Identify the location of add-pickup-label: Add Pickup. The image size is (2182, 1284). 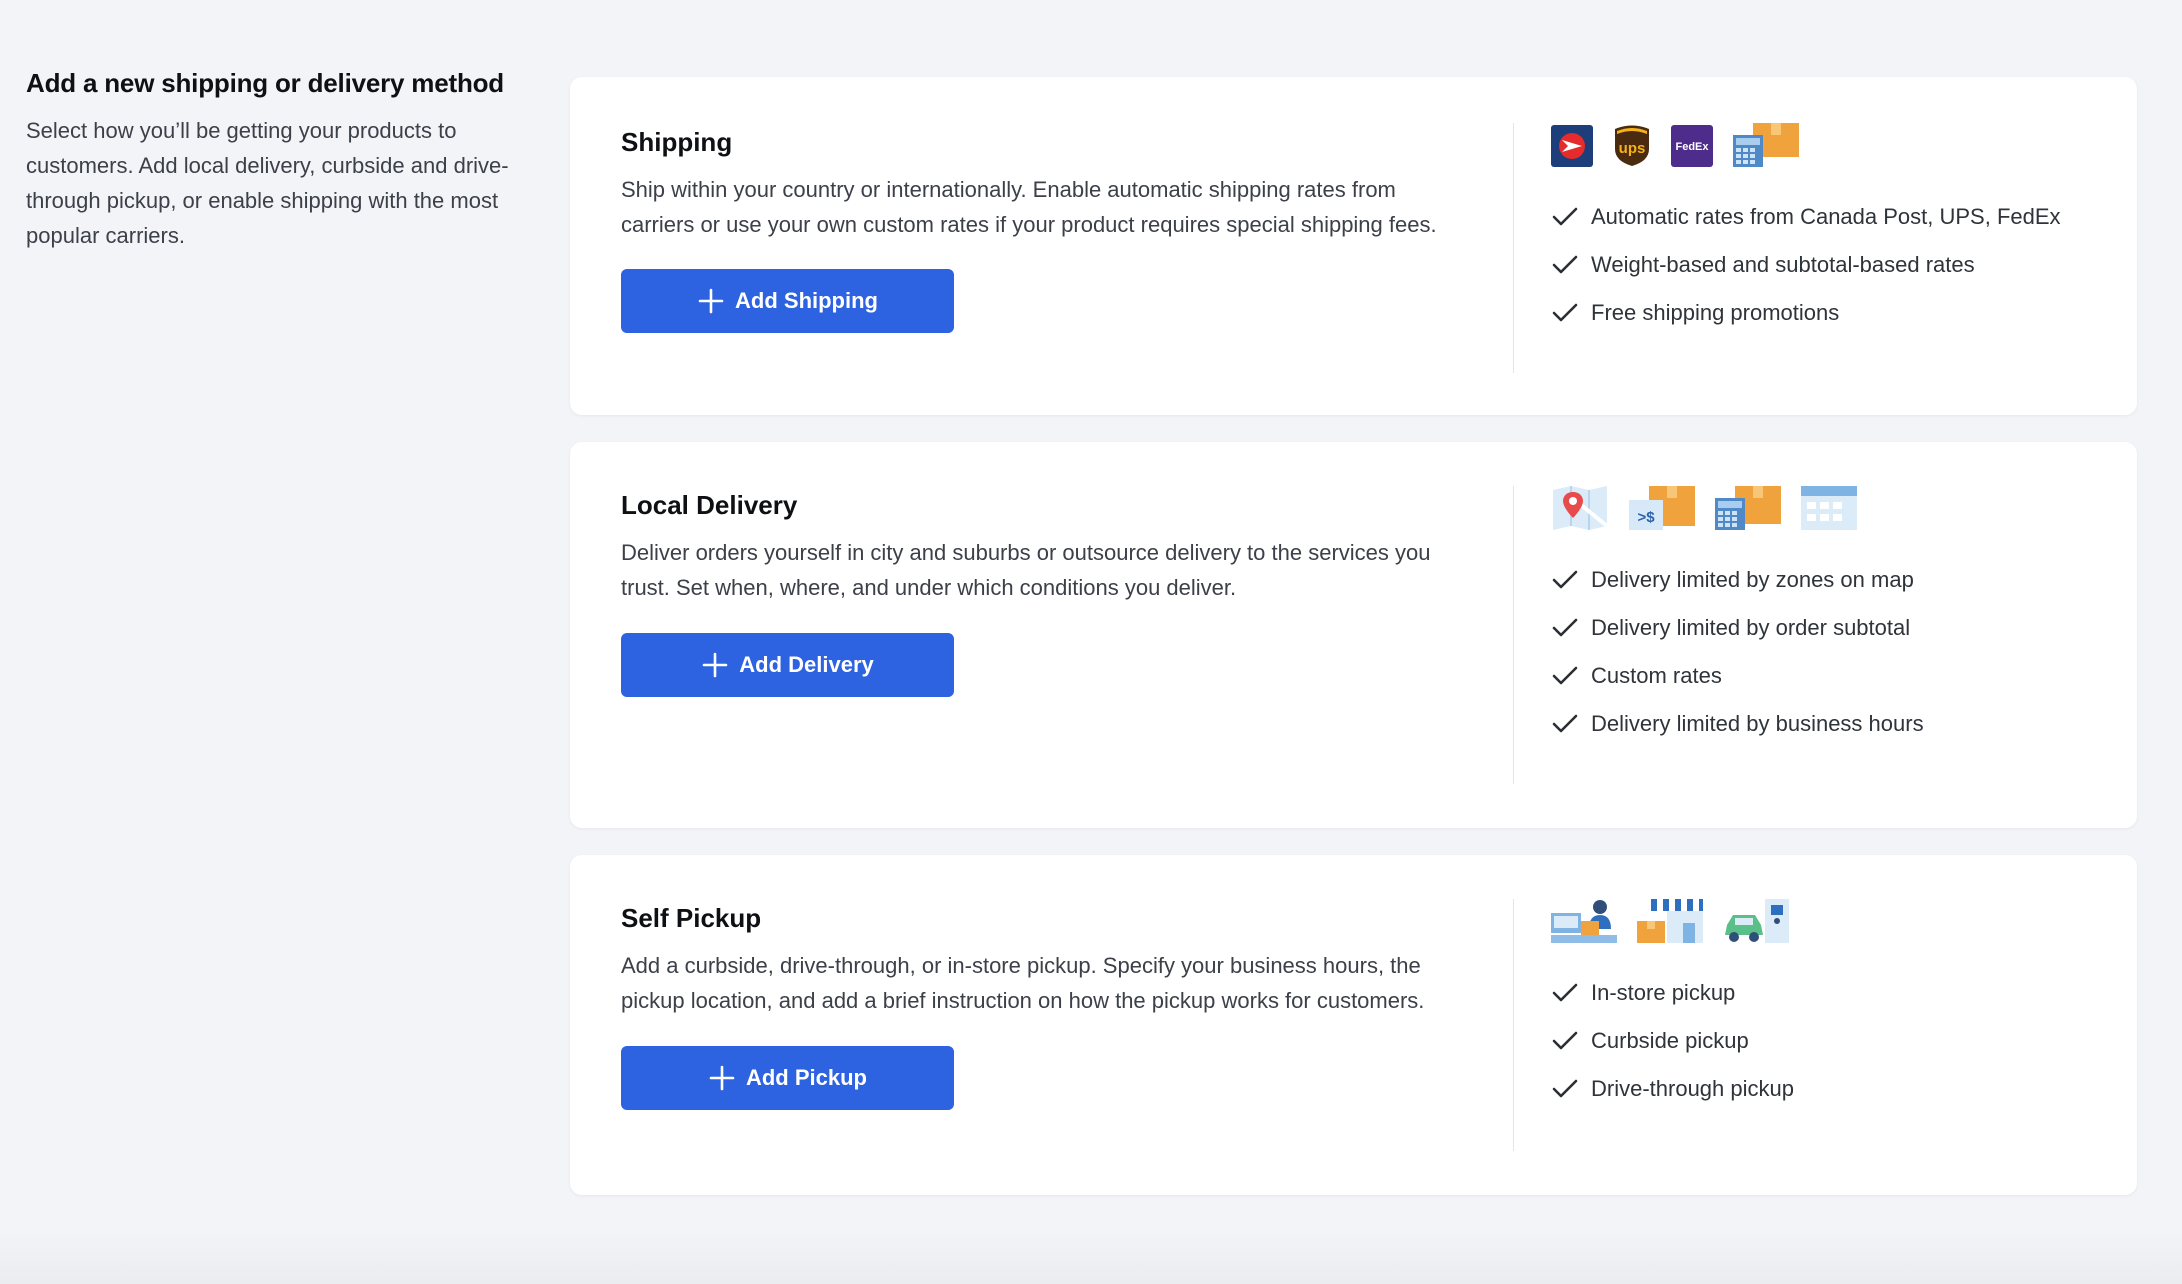
(806, 1077).